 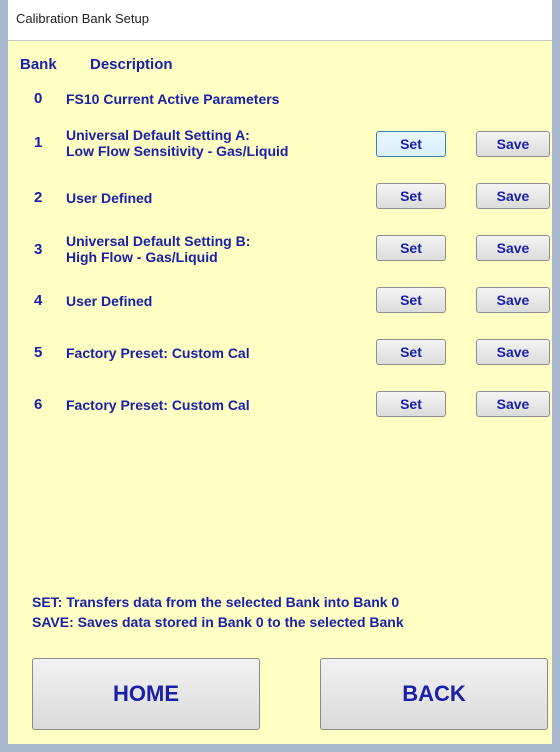 I want to click on bank-column-header: Bank, so click(x=38, y=64).